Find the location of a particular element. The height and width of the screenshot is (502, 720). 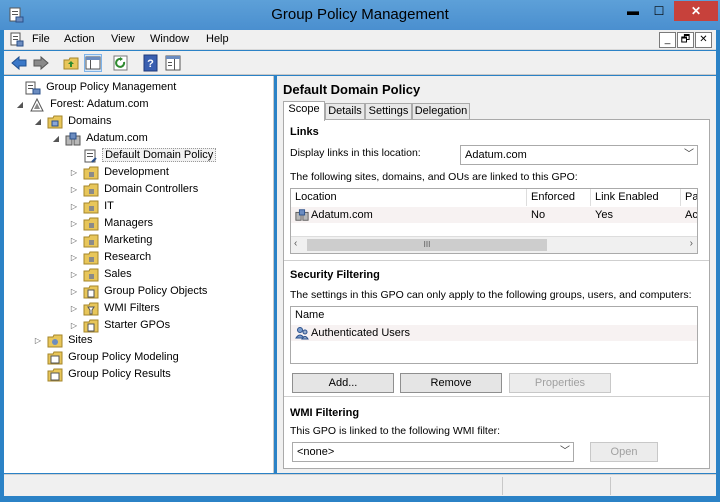

properties-button: Properties is located at coordinates (560, 383).